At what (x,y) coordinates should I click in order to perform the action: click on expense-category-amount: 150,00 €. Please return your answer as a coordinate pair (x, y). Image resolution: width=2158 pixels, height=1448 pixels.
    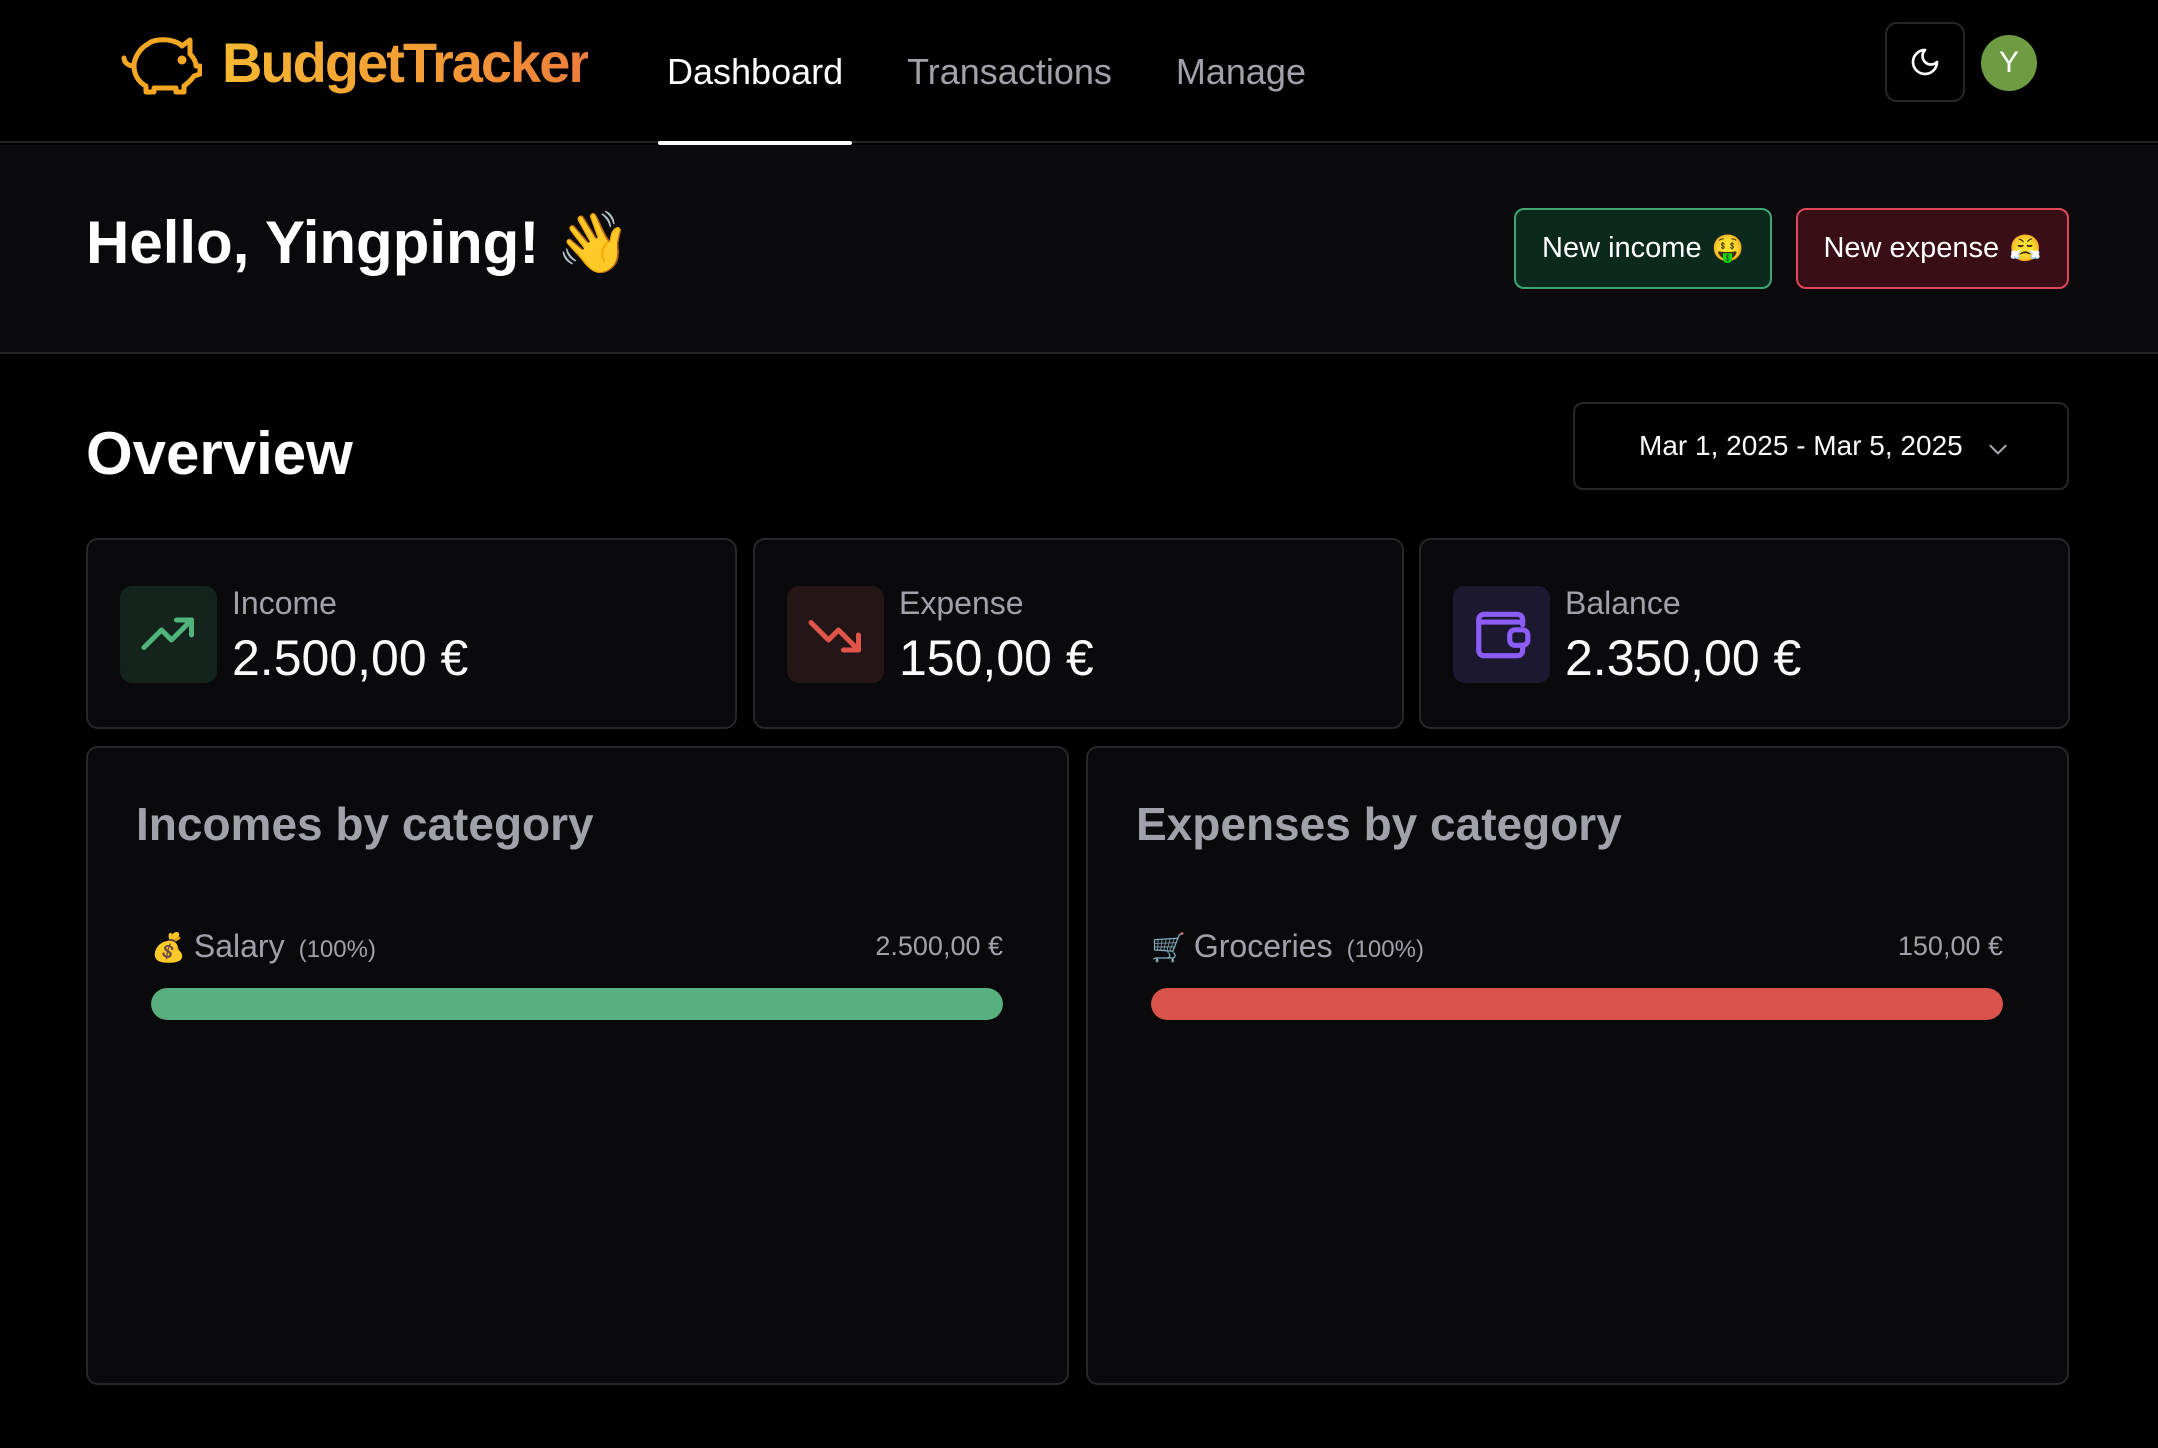
    Looking at the image, I should click on (1950, 946).